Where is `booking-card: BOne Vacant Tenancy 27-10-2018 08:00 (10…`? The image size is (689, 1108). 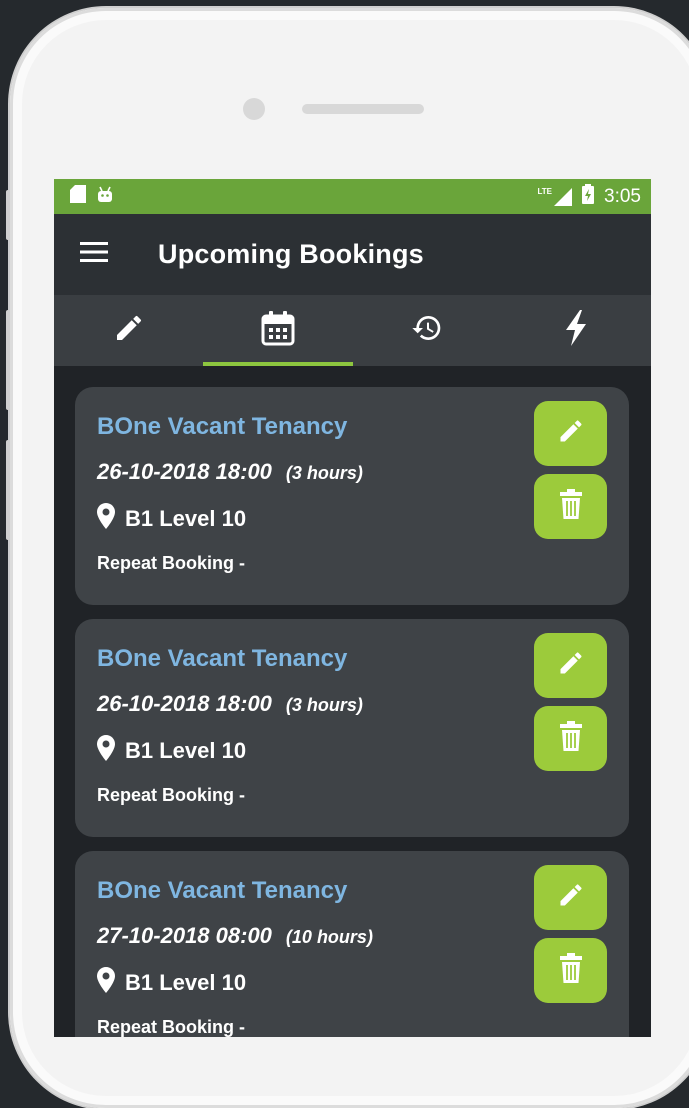 booking-card: BOne Vacant Tenancy 27-10-2018 08:00 (10… is located at coordinates (352, 944).